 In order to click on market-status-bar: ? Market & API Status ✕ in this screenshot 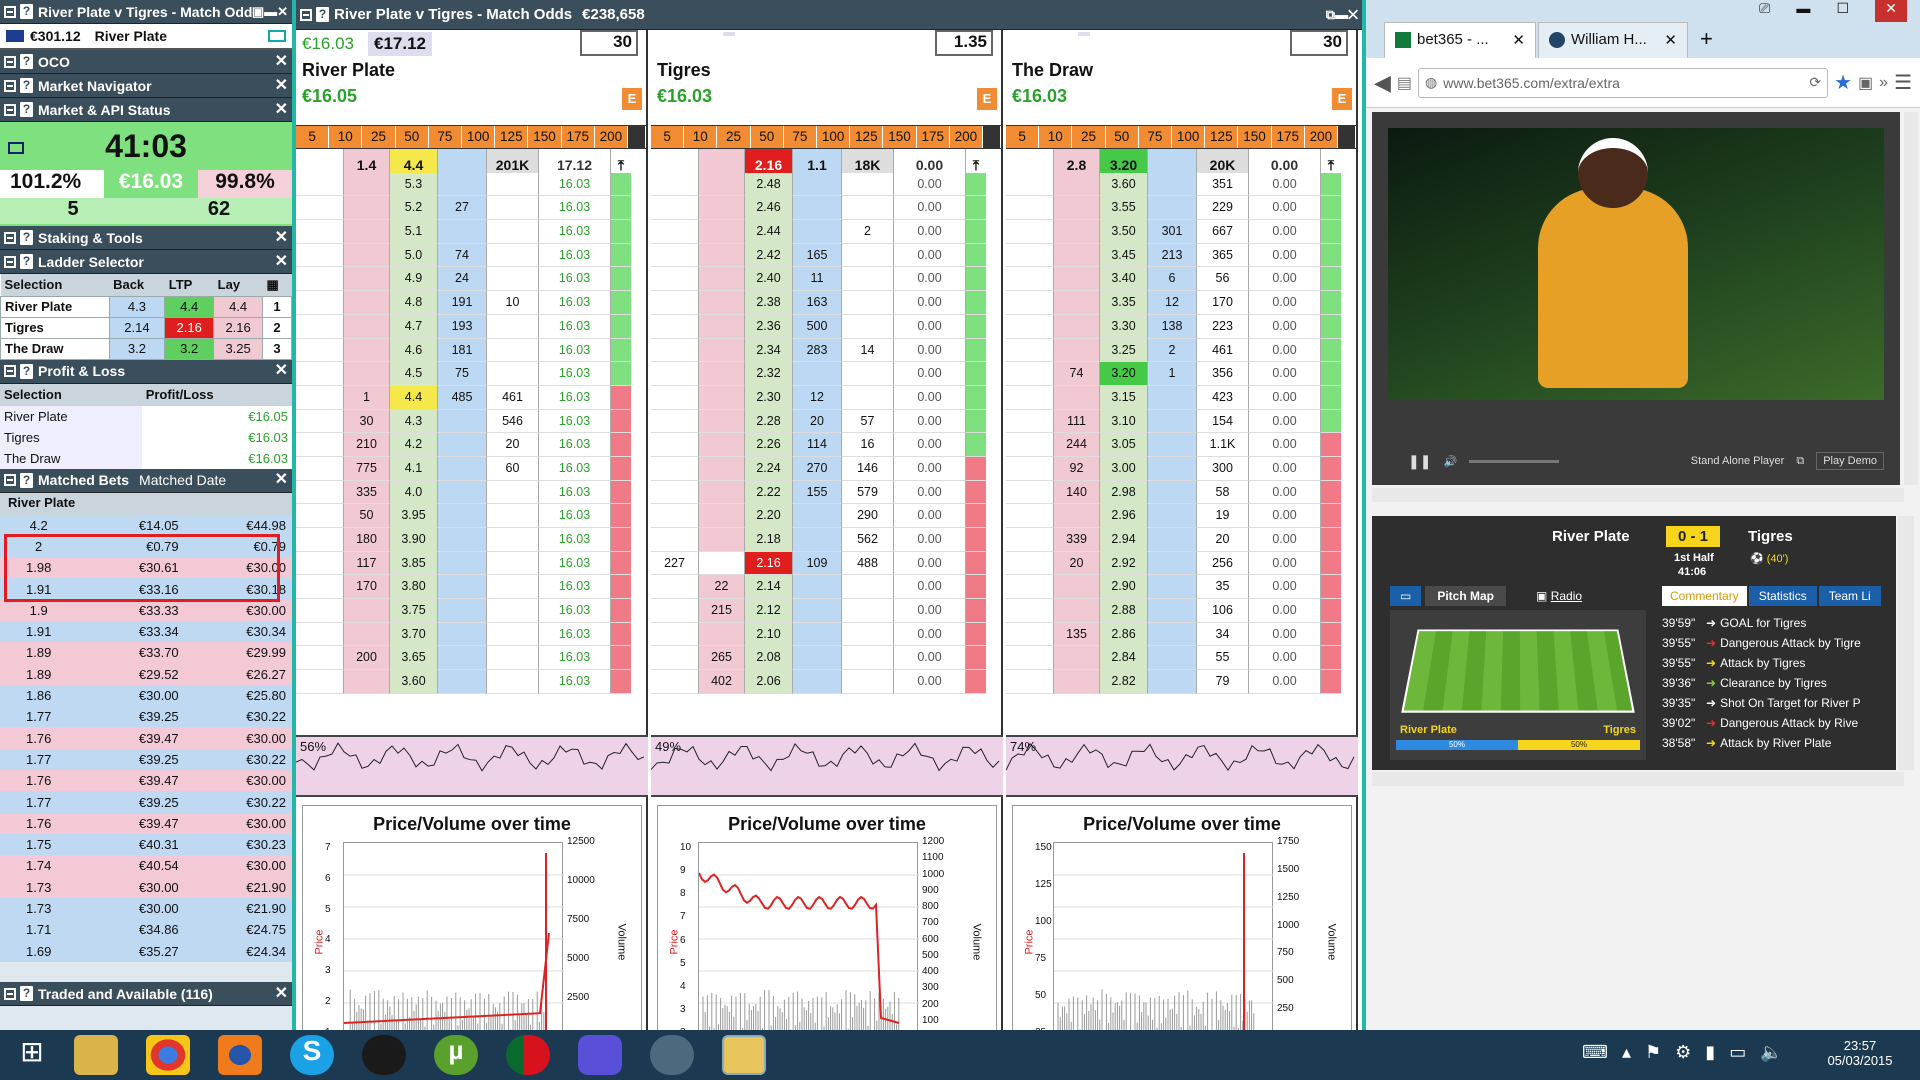, I will do `click(146, 110)`.